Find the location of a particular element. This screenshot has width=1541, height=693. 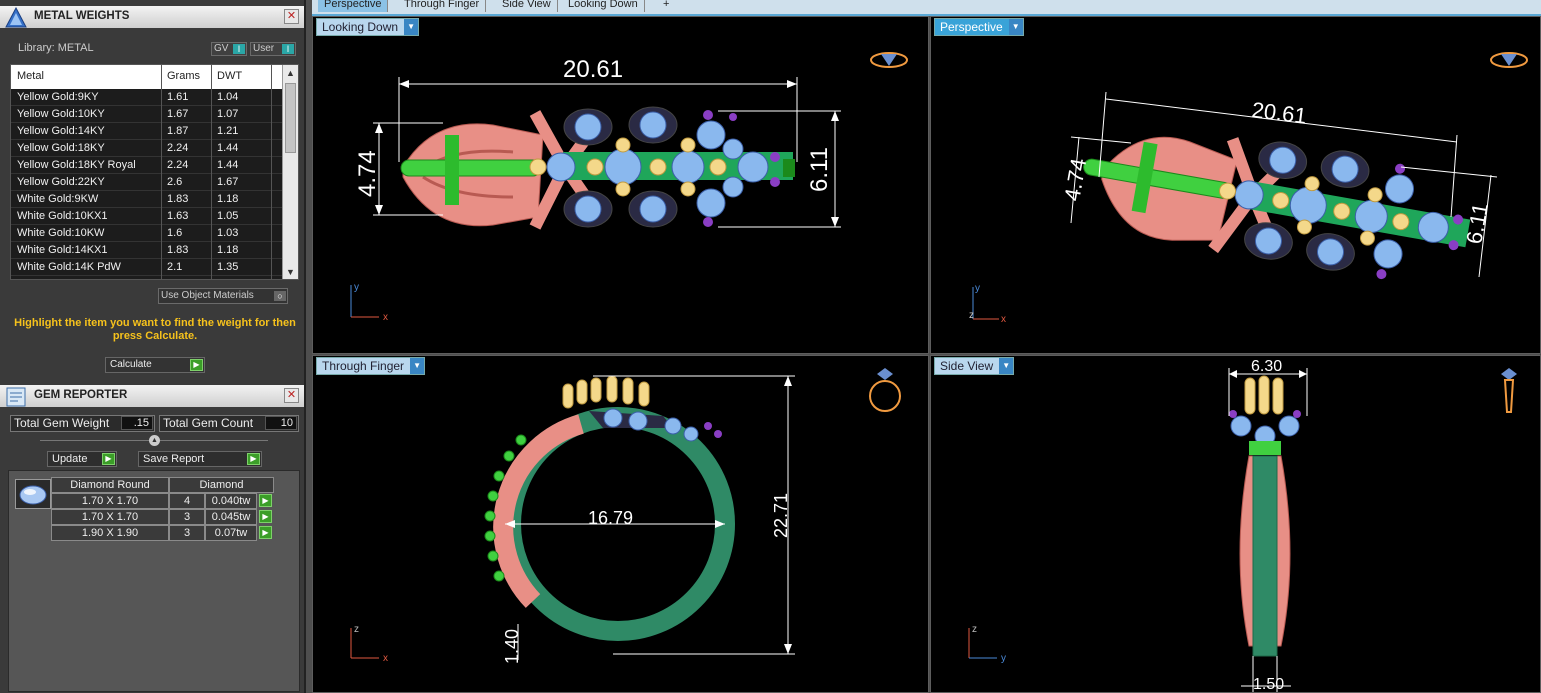

gem-reporter-titlebar: GEM REPORTER ✕ is located at coordinates (152, 396).